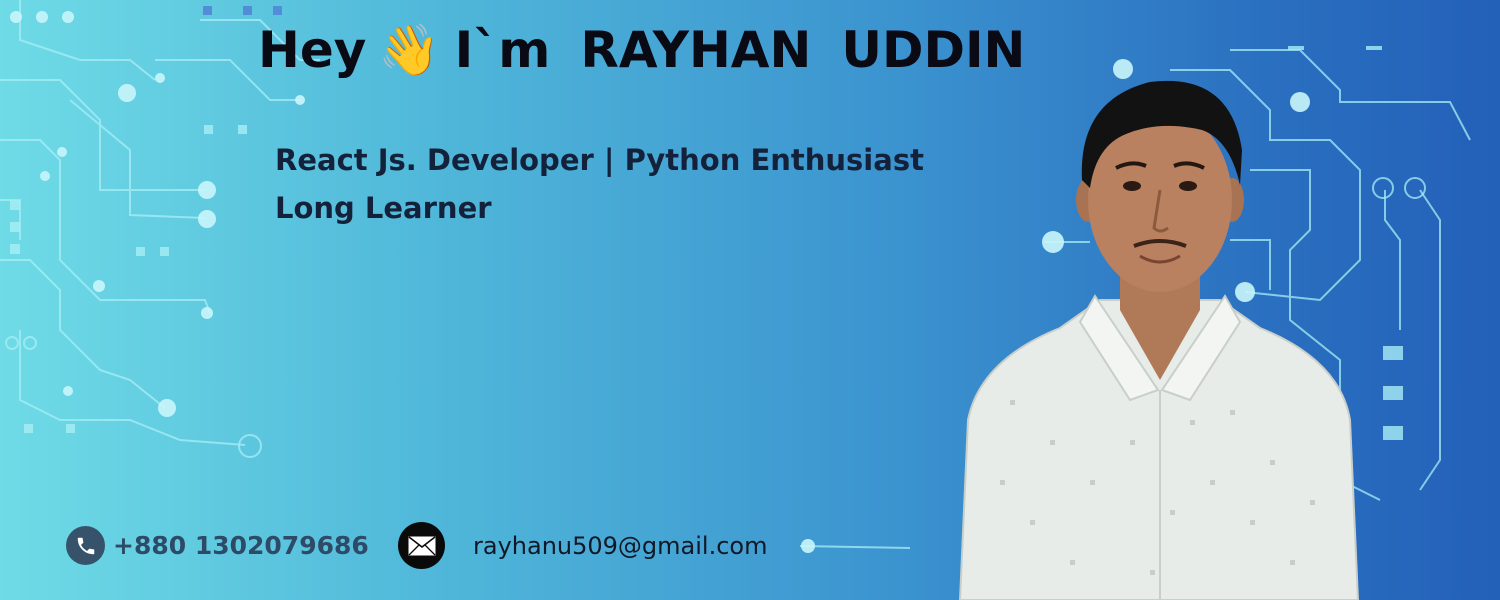 This screenshot has width=1500, height=600. I want to click on first-name: RAYHAN, so click(696, 50).